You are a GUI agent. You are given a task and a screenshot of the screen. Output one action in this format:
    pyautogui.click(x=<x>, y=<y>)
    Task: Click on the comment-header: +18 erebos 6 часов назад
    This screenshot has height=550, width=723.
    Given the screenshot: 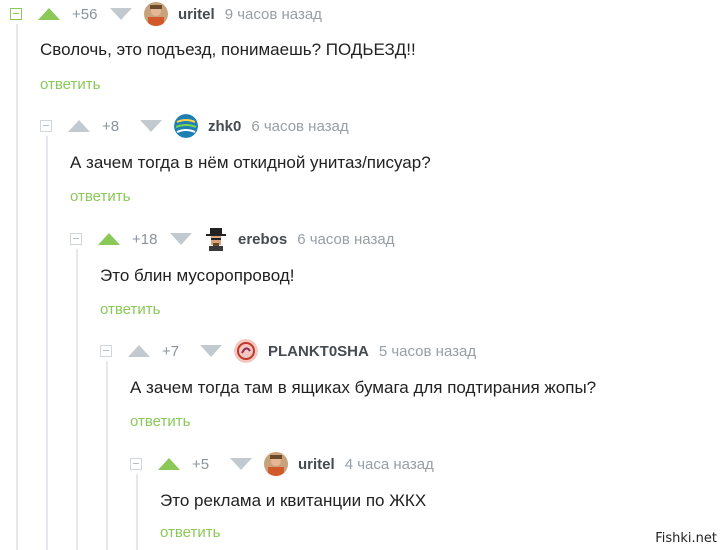 What is the action you would take?
    pyautogui.click(x=232, y=239)
    